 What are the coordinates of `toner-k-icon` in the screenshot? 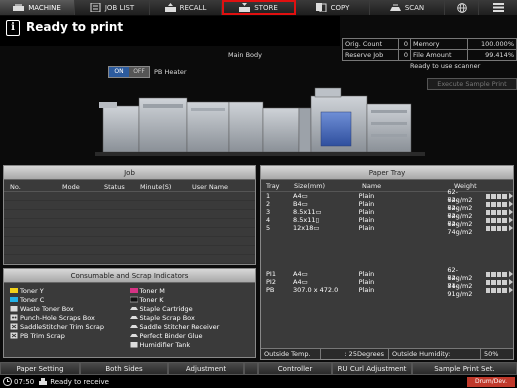 It's located at (133, 299).